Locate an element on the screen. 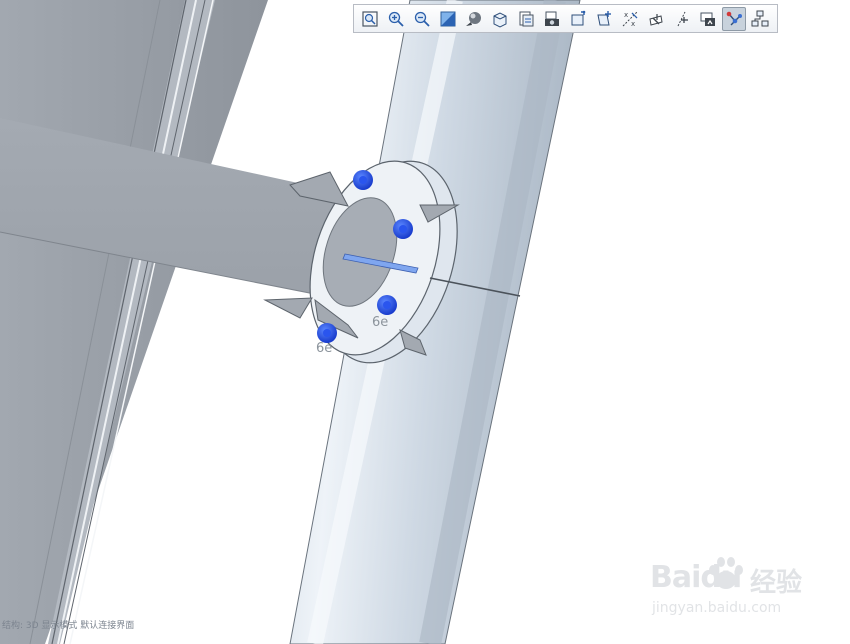 The width and height of the screenshot is (850, 644). stiffener-rib is located at coordinates (288, 308).